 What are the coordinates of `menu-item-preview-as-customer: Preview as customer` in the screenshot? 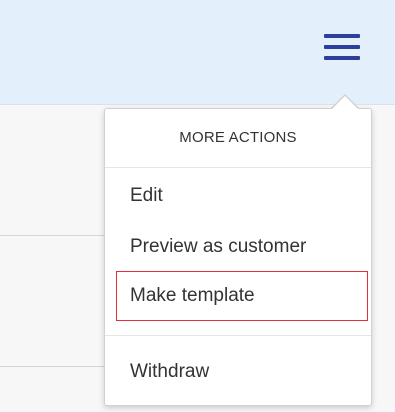 It's located at (238, 247).